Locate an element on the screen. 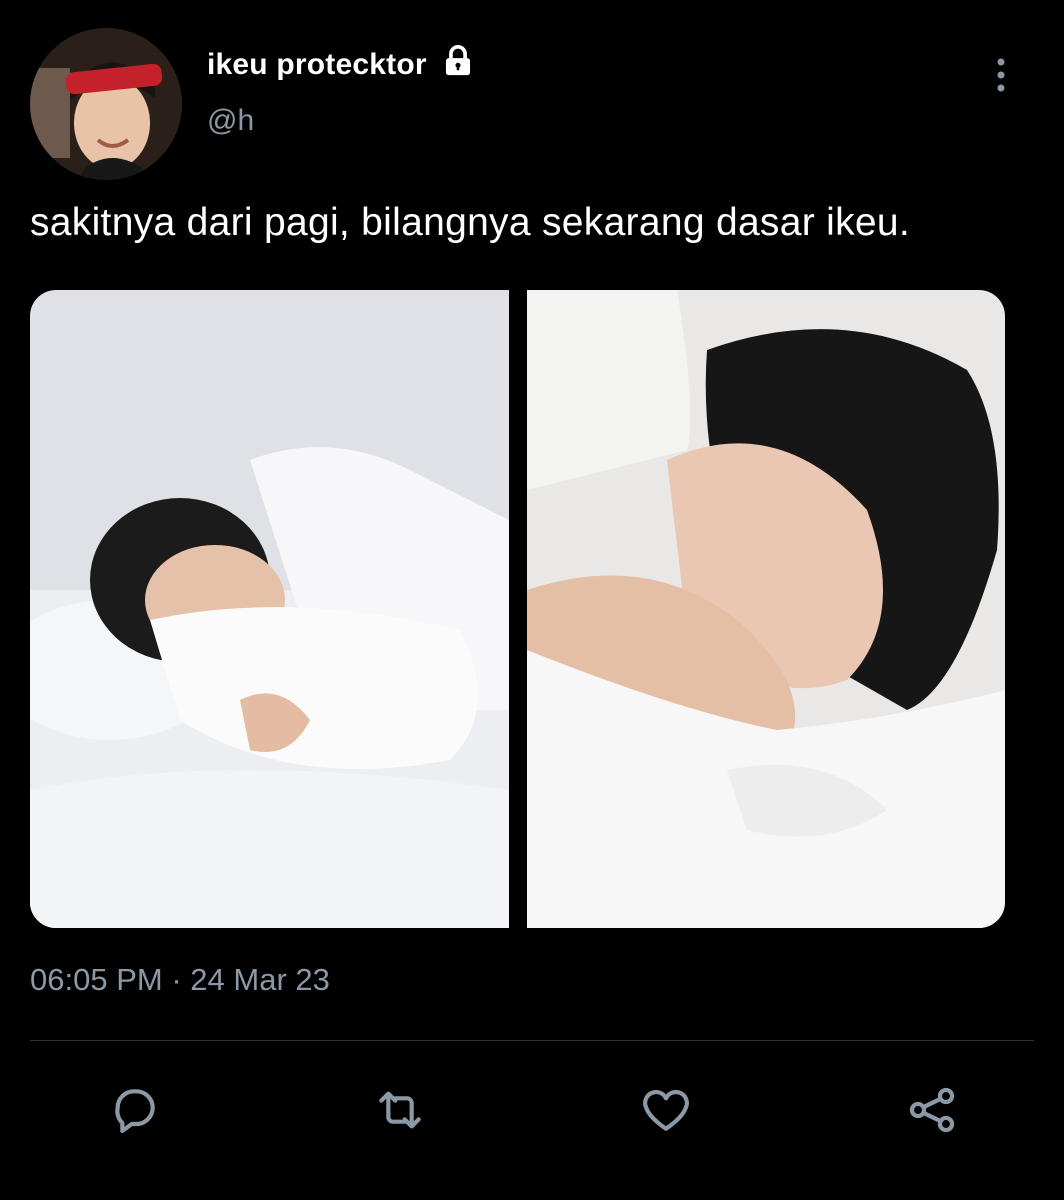 Image resolution: width=1064 pixels, height=1200 pixels. like-button is located at coordinates (666, 1110).